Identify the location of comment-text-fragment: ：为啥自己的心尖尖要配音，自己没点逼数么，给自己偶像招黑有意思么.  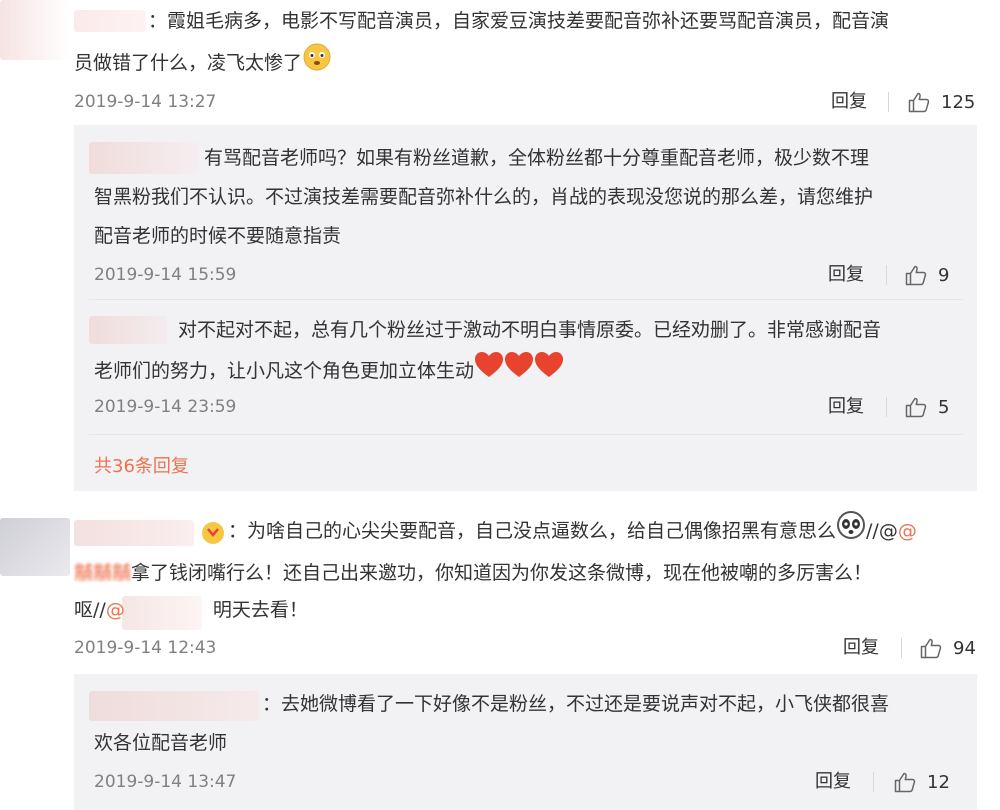
(532, 531).